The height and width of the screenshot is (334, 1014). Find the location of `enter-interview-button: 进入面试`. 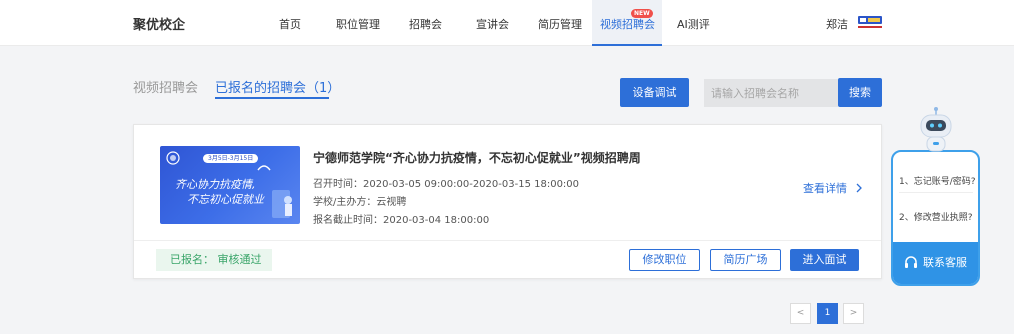

enter-interview-button: 进入面试 is located at coordinates (824, 260).